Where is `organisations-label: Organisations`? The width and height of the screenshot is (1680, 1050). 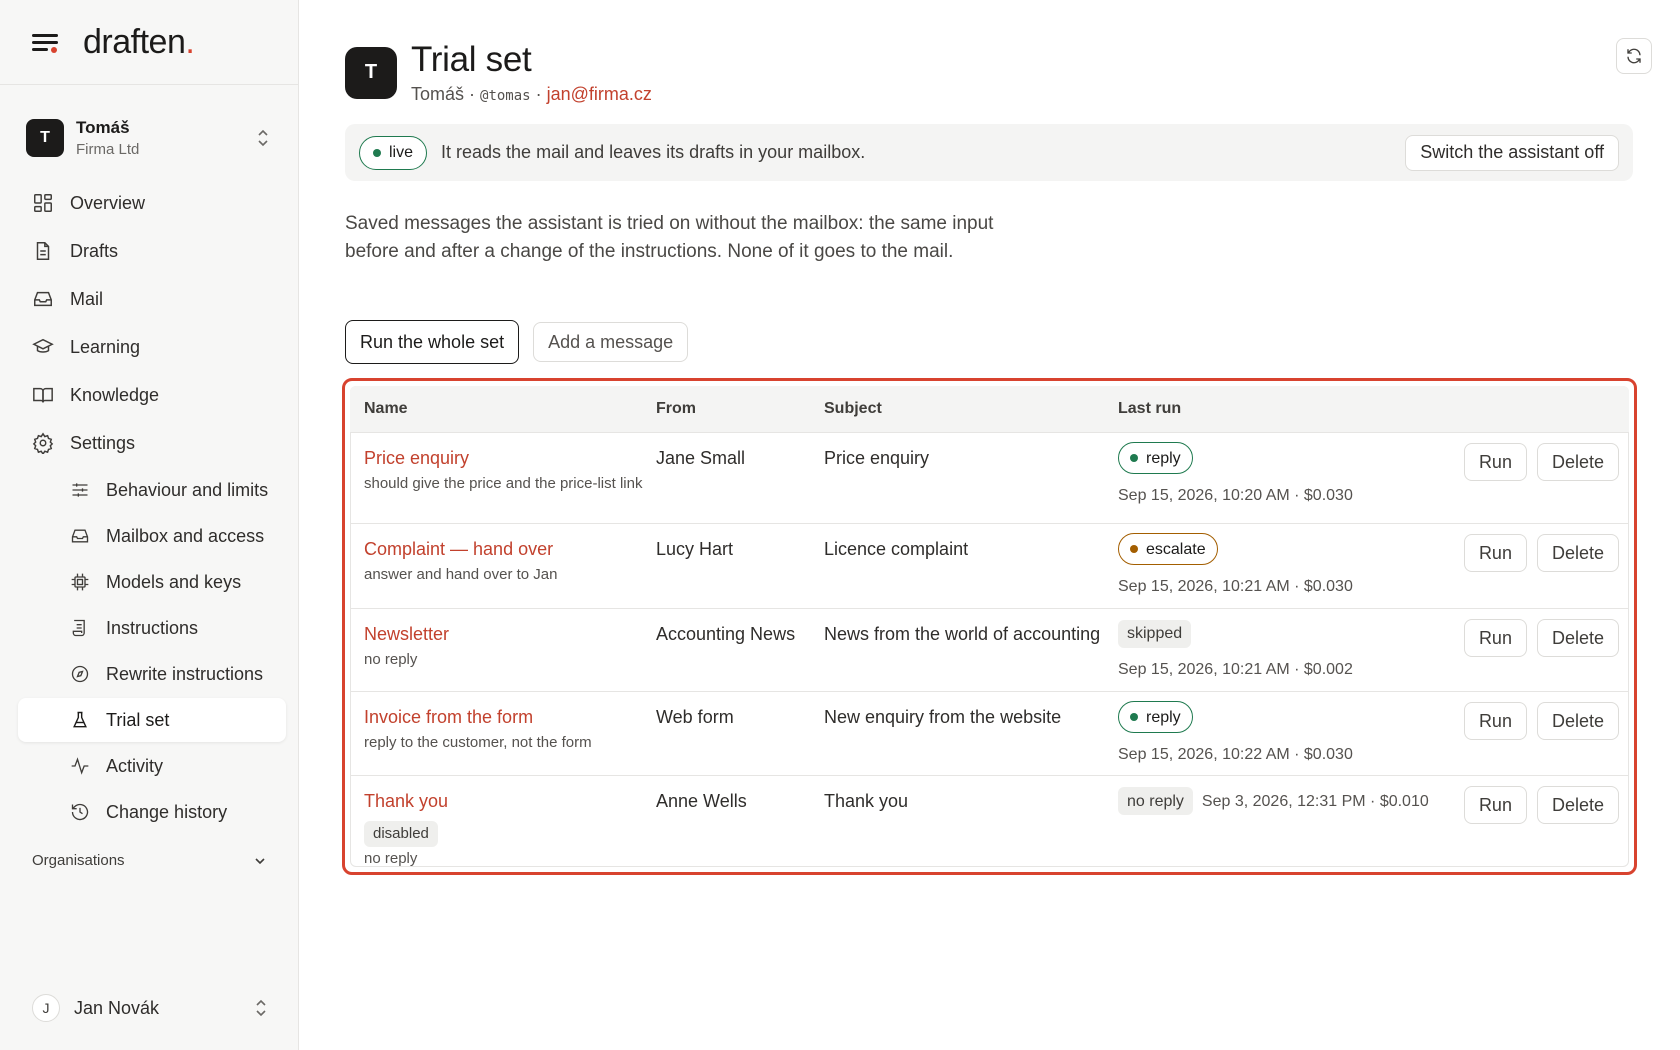 organisations-label: Organisations is located at coordinates (78, 860).